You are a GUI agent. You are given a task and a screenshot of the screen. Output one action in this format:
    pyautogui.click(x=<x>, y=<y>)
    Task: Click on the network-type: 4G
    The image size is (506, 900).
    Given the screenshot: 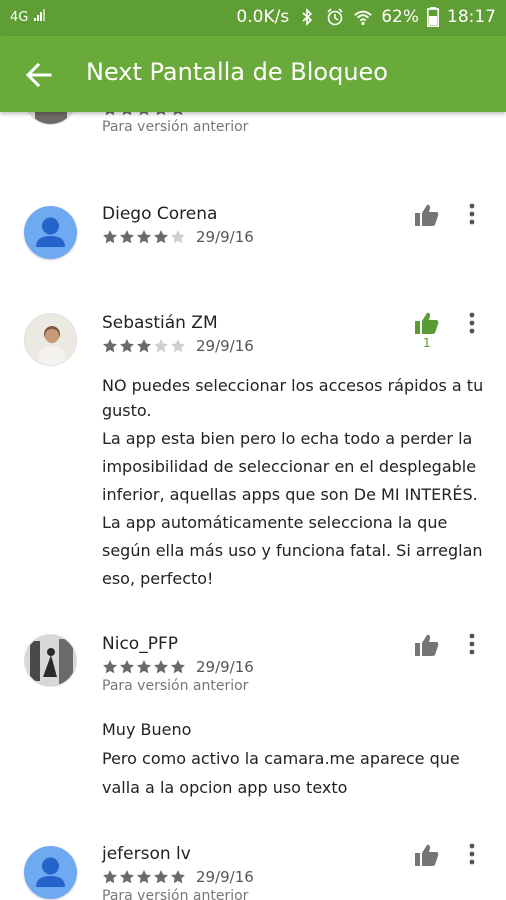 What is the action you would take?
    pyautogui.click(x=19, y=17)
    